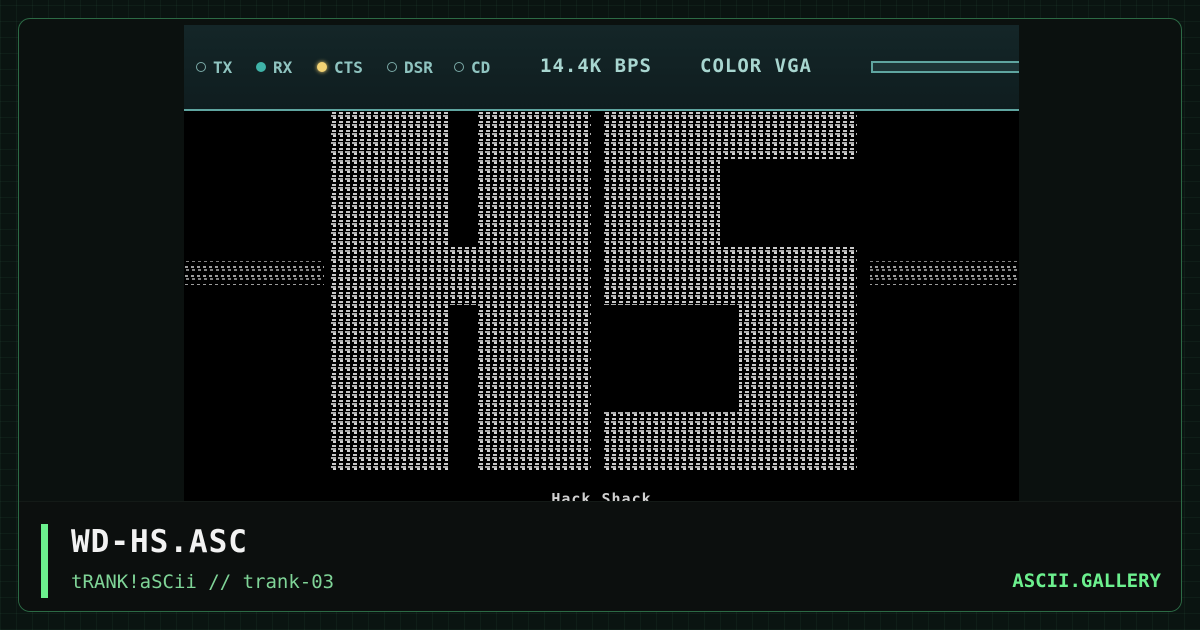  What do you see at coordinates (596, 66) in the screenshot?
I see `baud-rate: 14.4K BPS` at bounding box center [596, 66].